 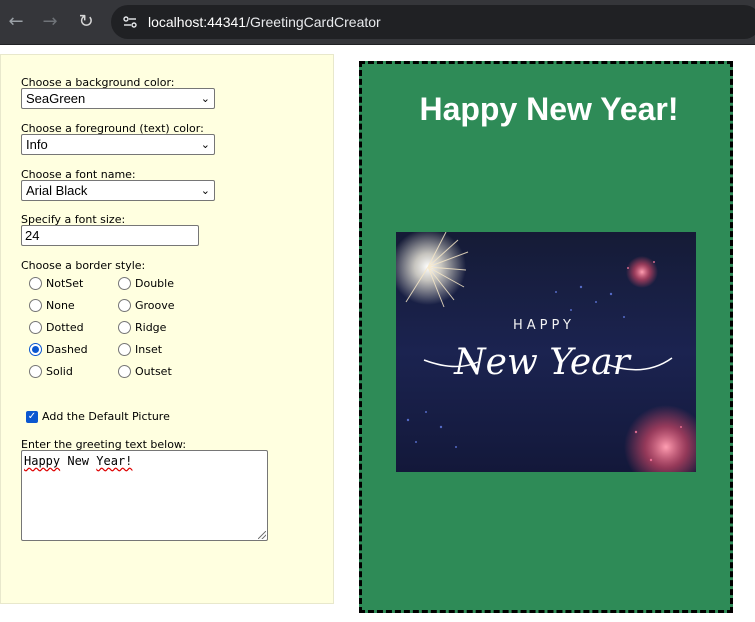 I want to click on reload-icon: ↻, so click(x=86, y=22).